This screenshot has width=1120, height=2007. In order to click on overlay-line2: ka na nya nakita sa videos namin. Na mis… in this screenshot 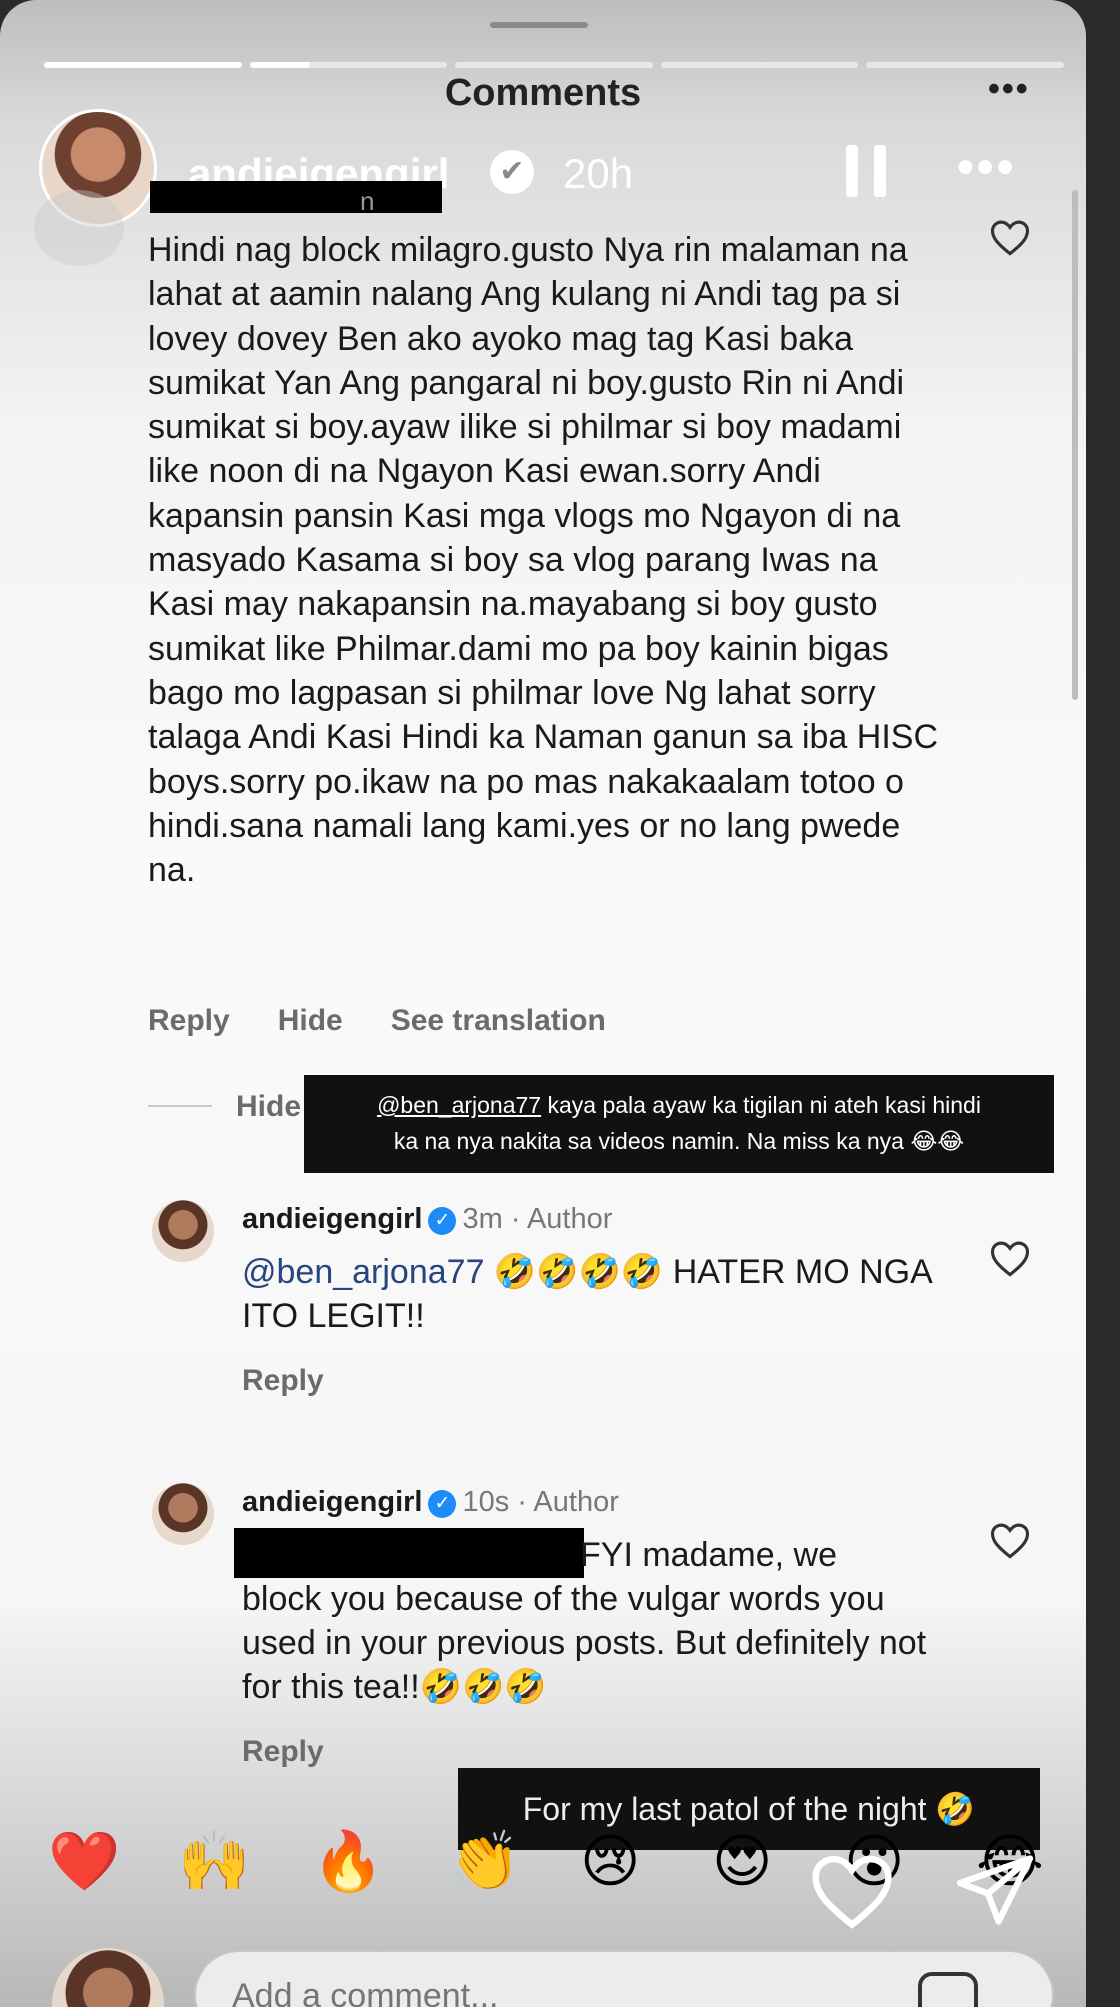, I will do `click(679, 1141)`.